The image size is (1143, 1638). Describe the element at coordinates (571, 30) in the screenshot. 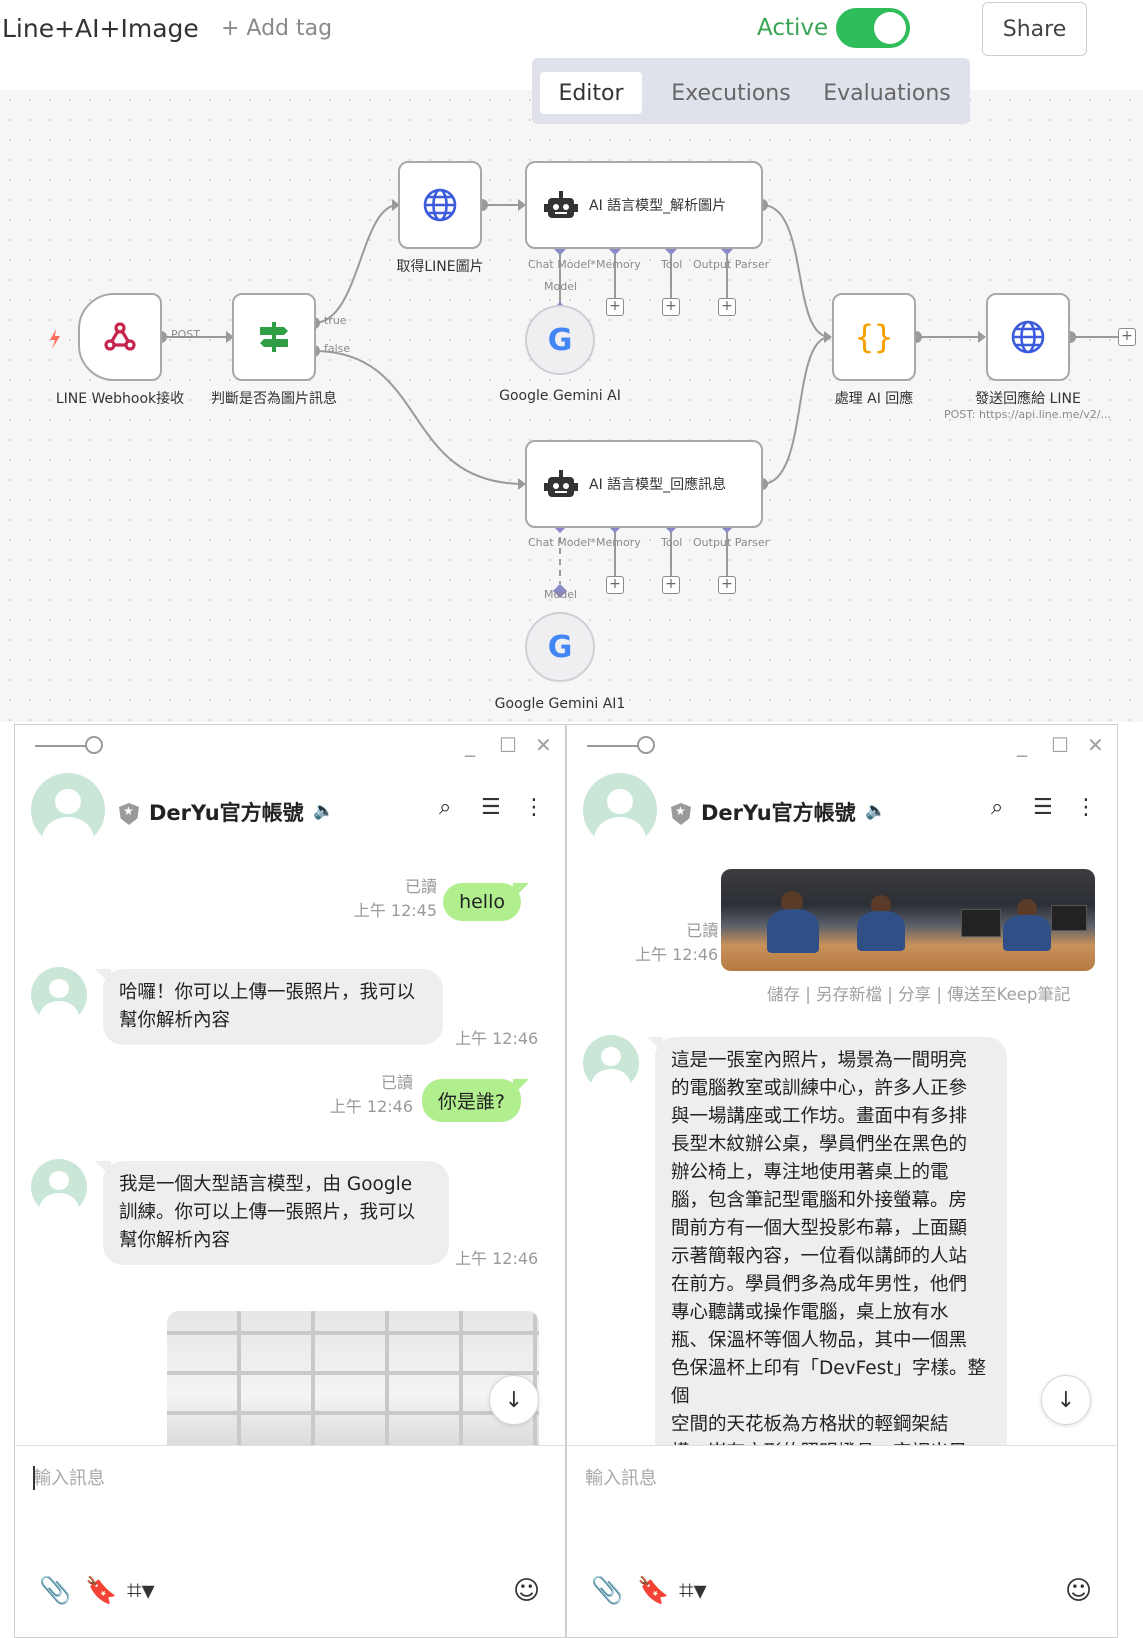

I see `workflow-header: Line+AI+Image + Add tag Active Share` at that location.